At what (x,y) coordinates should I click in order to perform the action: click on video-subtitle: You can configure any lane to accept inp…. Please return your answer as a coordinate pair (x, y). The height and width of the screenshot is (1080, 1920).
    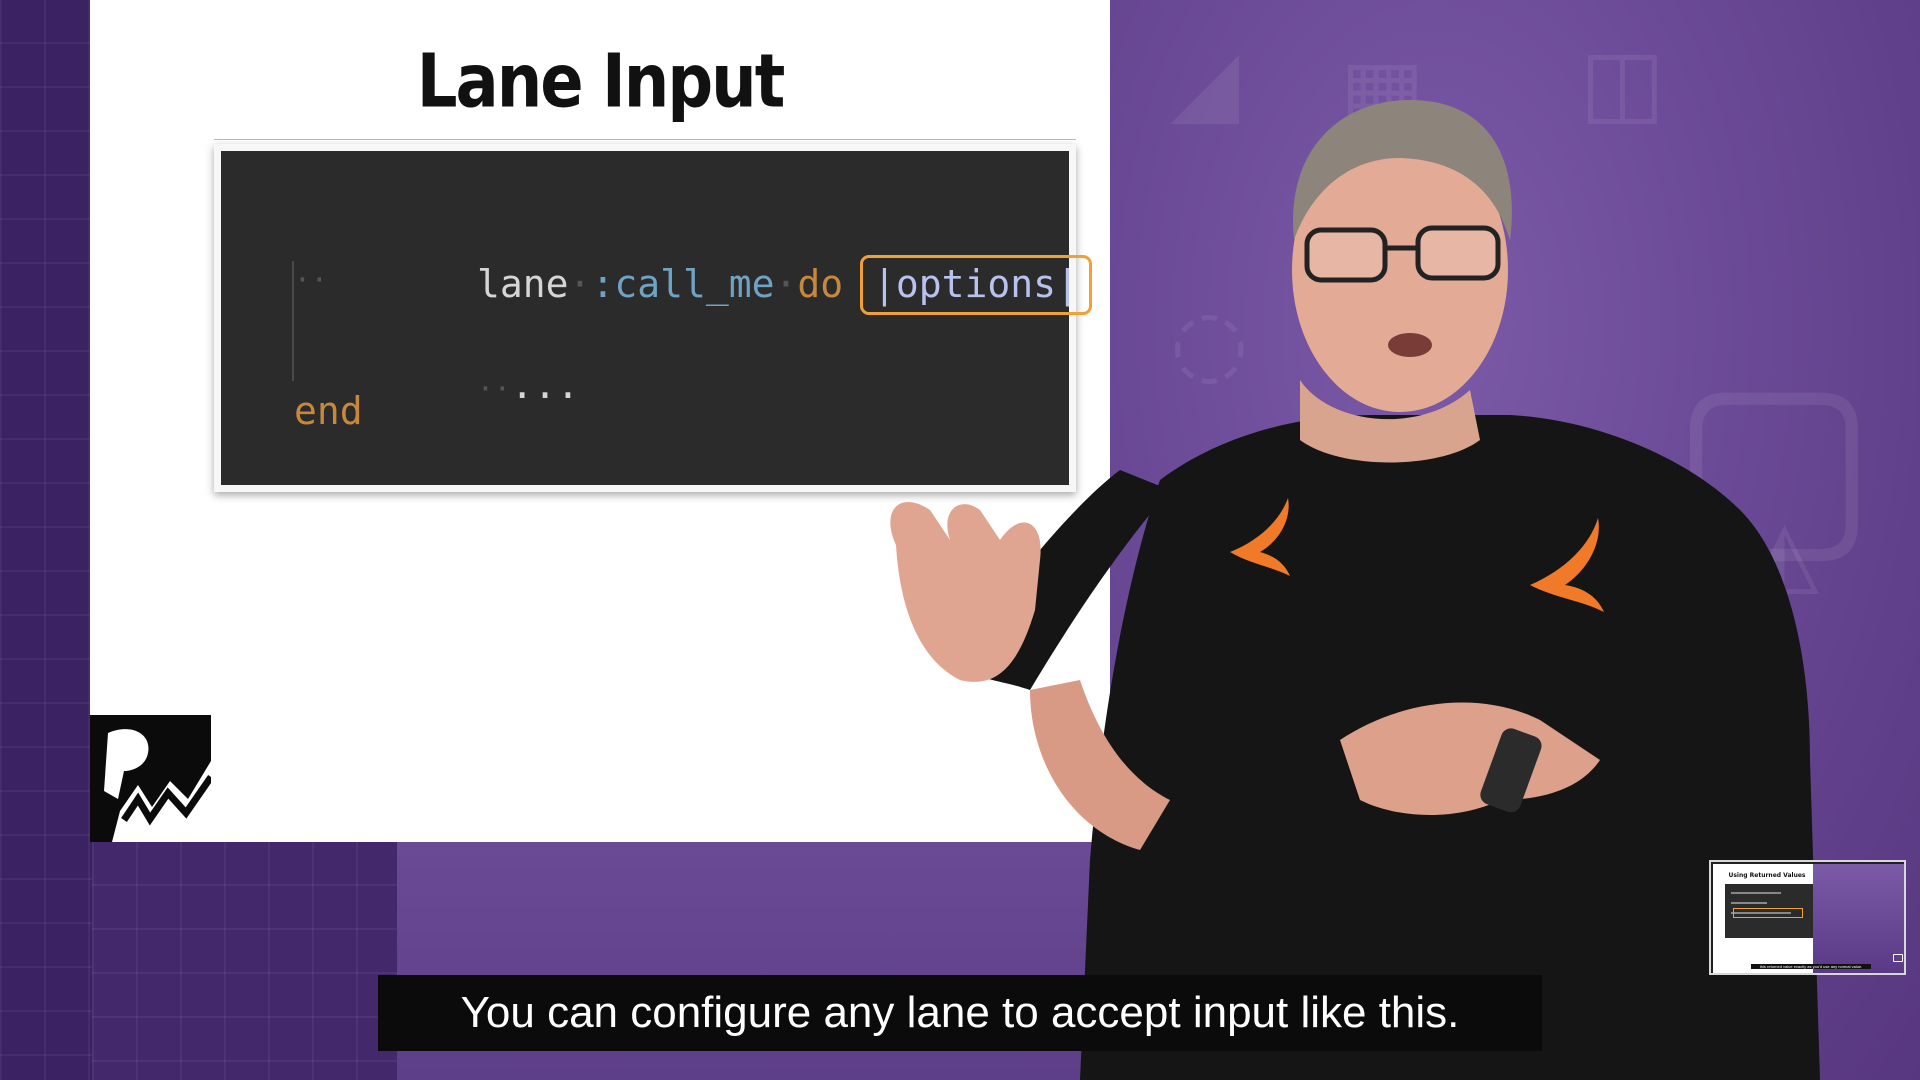
    Looking at the image, I should click on (960, 1013).